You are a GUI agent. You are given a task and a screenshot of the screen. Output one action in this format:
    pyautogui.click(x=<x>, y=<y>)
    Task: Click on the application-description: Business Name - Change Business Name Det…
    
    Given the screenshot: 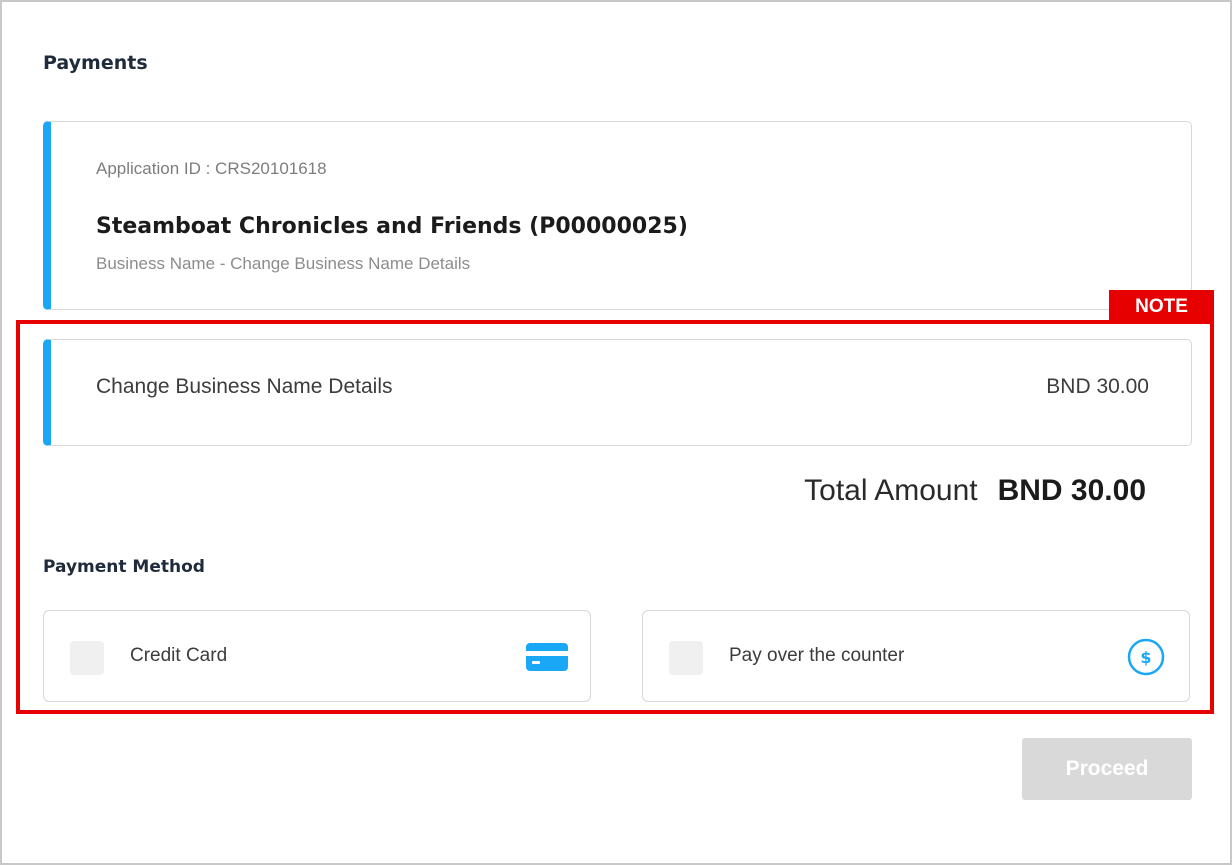 What is the action you would take?
    pyautogui.click(x=283, y=263)
    